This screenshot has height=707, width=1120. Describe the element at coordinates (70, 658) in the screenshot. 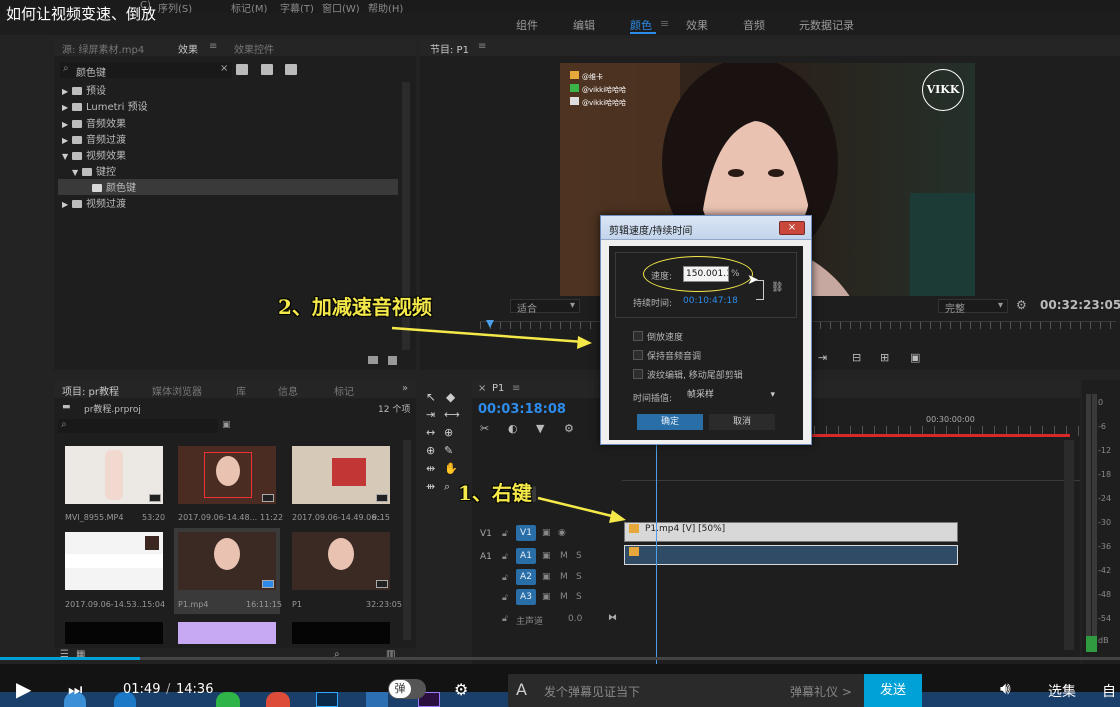

I see `progress-fill` at that location.